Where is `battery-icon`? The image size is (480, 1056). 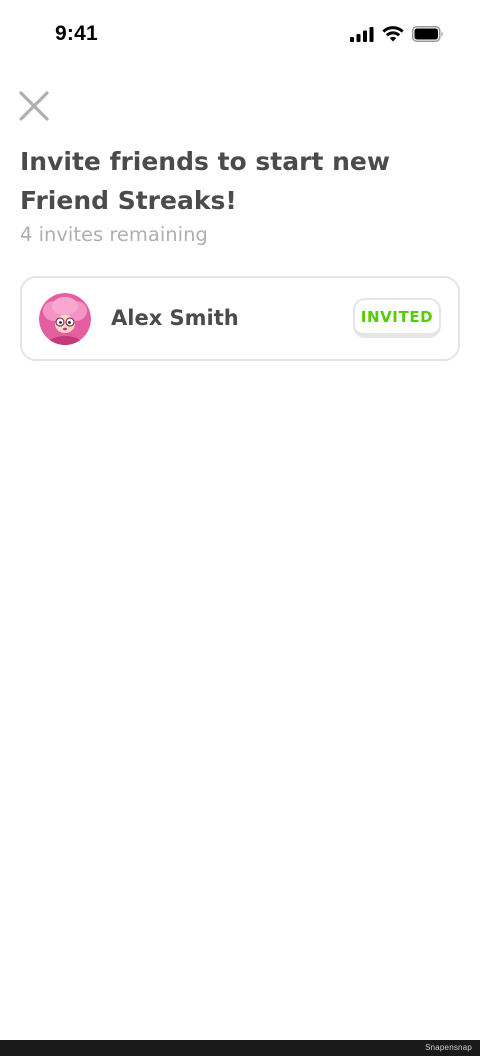
battery-icon is located at coordinates (427, 34).